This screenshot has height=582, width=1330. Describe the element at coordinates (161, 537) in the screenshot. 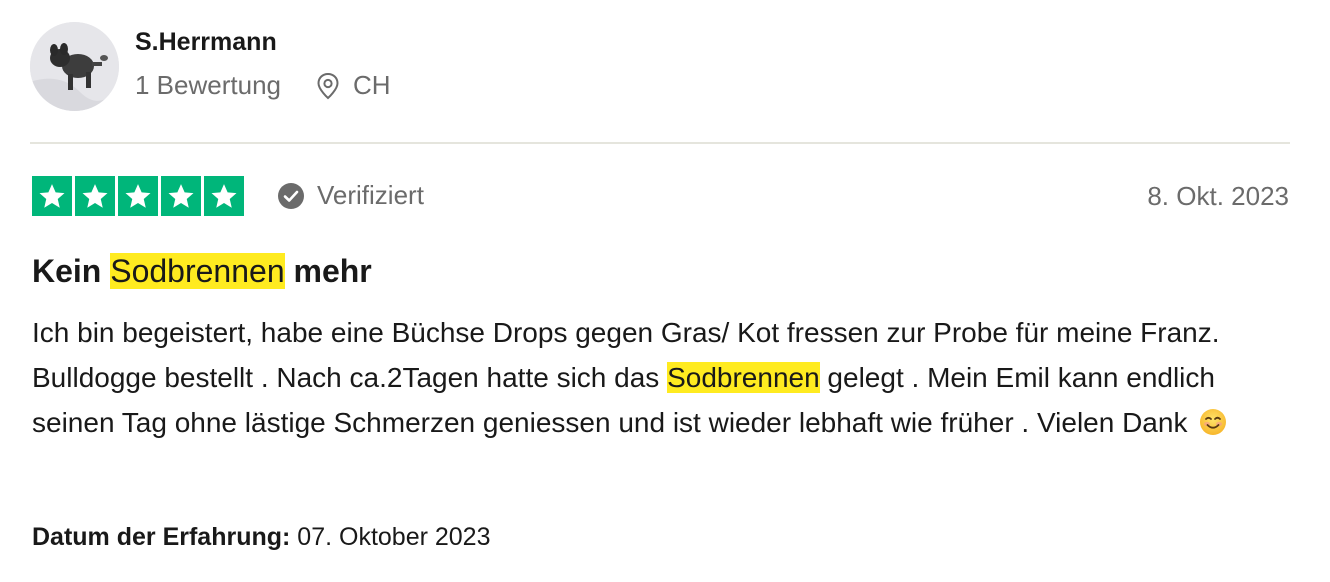

I see `experience-label: Datum der Erfahrung:` at that location.